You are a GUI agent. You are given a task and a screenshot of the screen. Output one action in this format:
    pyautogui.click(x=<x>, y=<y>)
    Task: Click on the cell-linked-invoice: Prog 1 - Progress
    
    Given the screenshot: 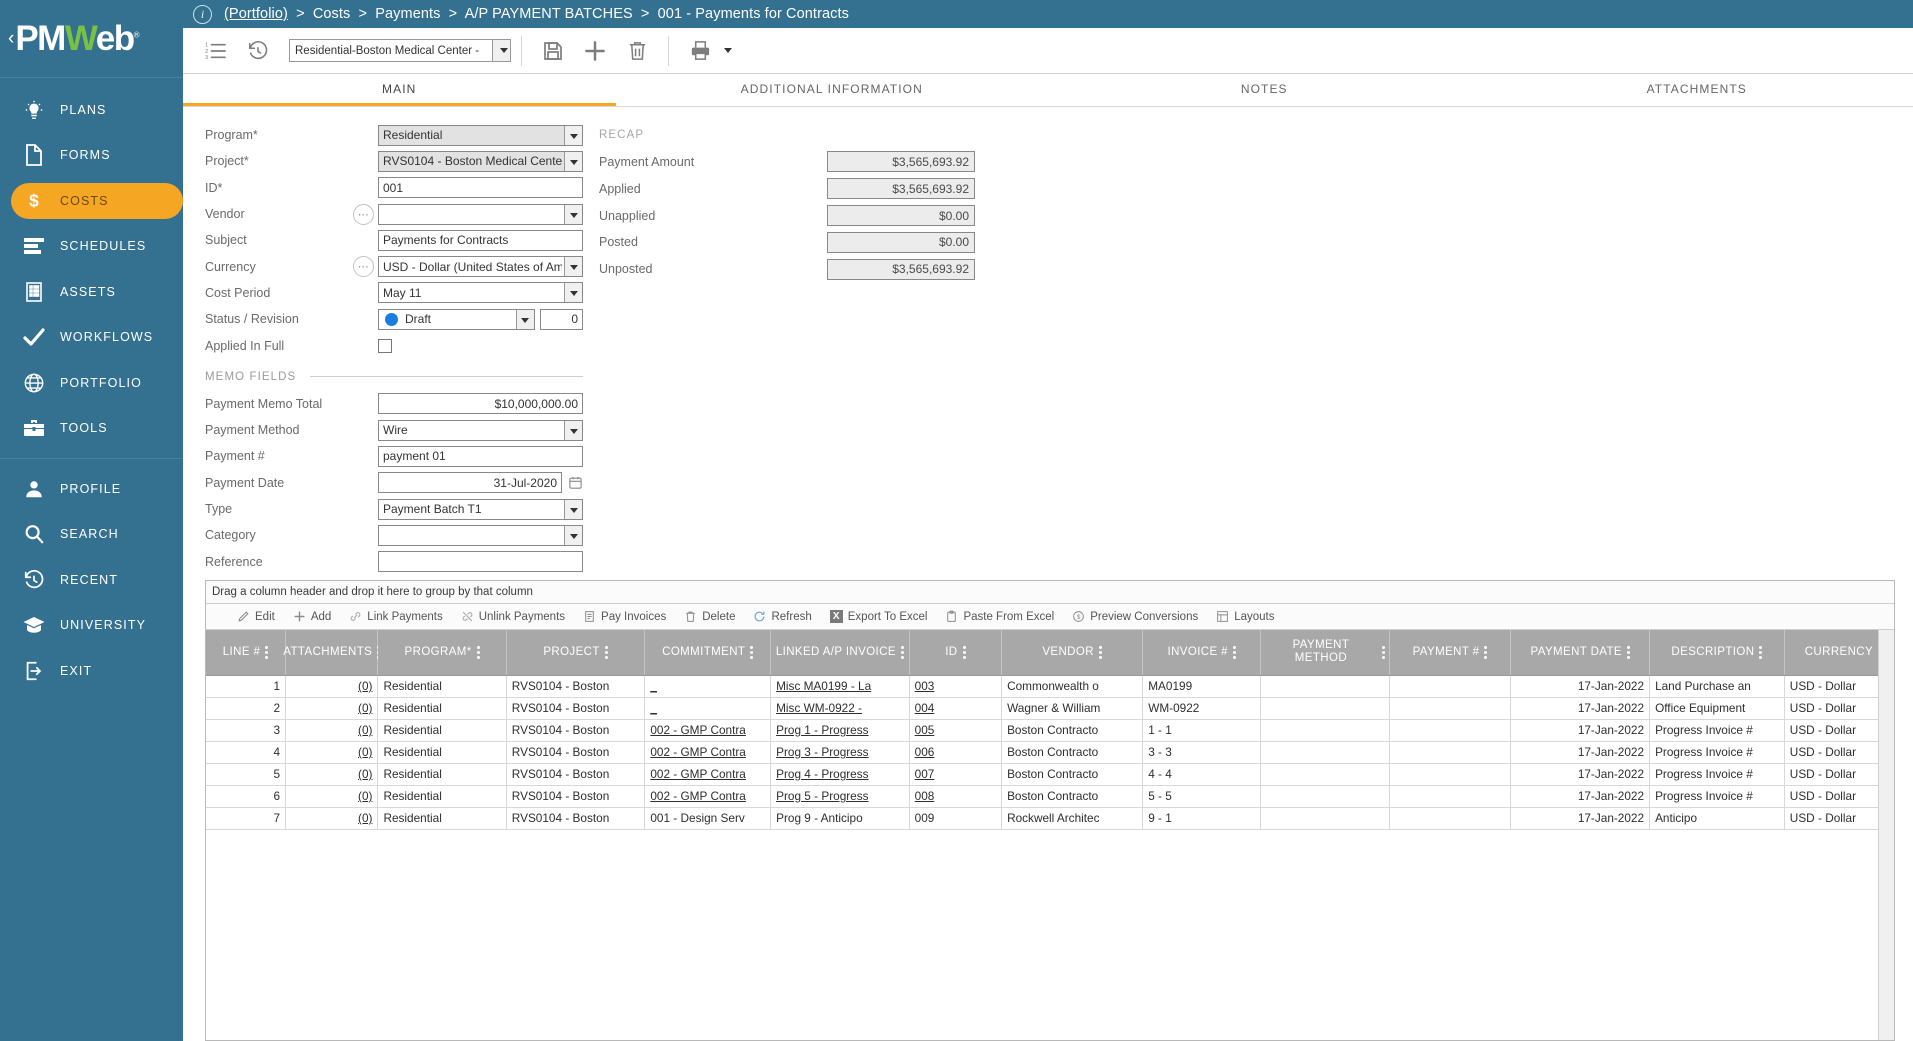 What is the action you would take?
    pyautogui.click(x=840, y=730)
    